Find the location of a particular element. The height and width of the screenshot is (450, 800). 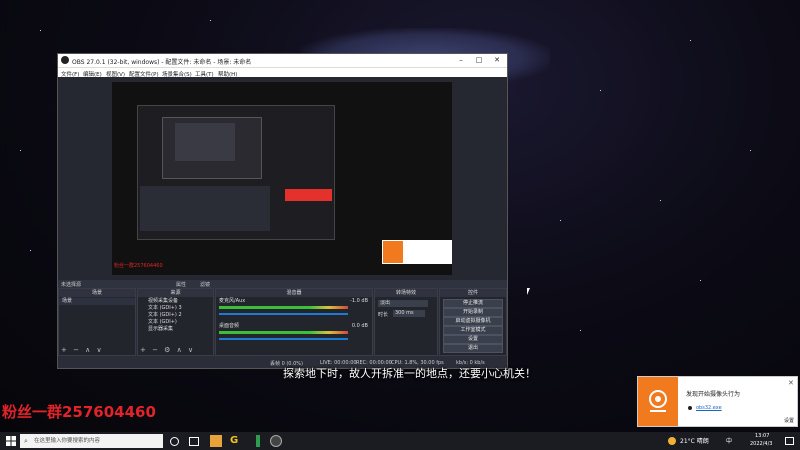

source-item: 文本 (GDI+) is located at coordinates (175, 322).